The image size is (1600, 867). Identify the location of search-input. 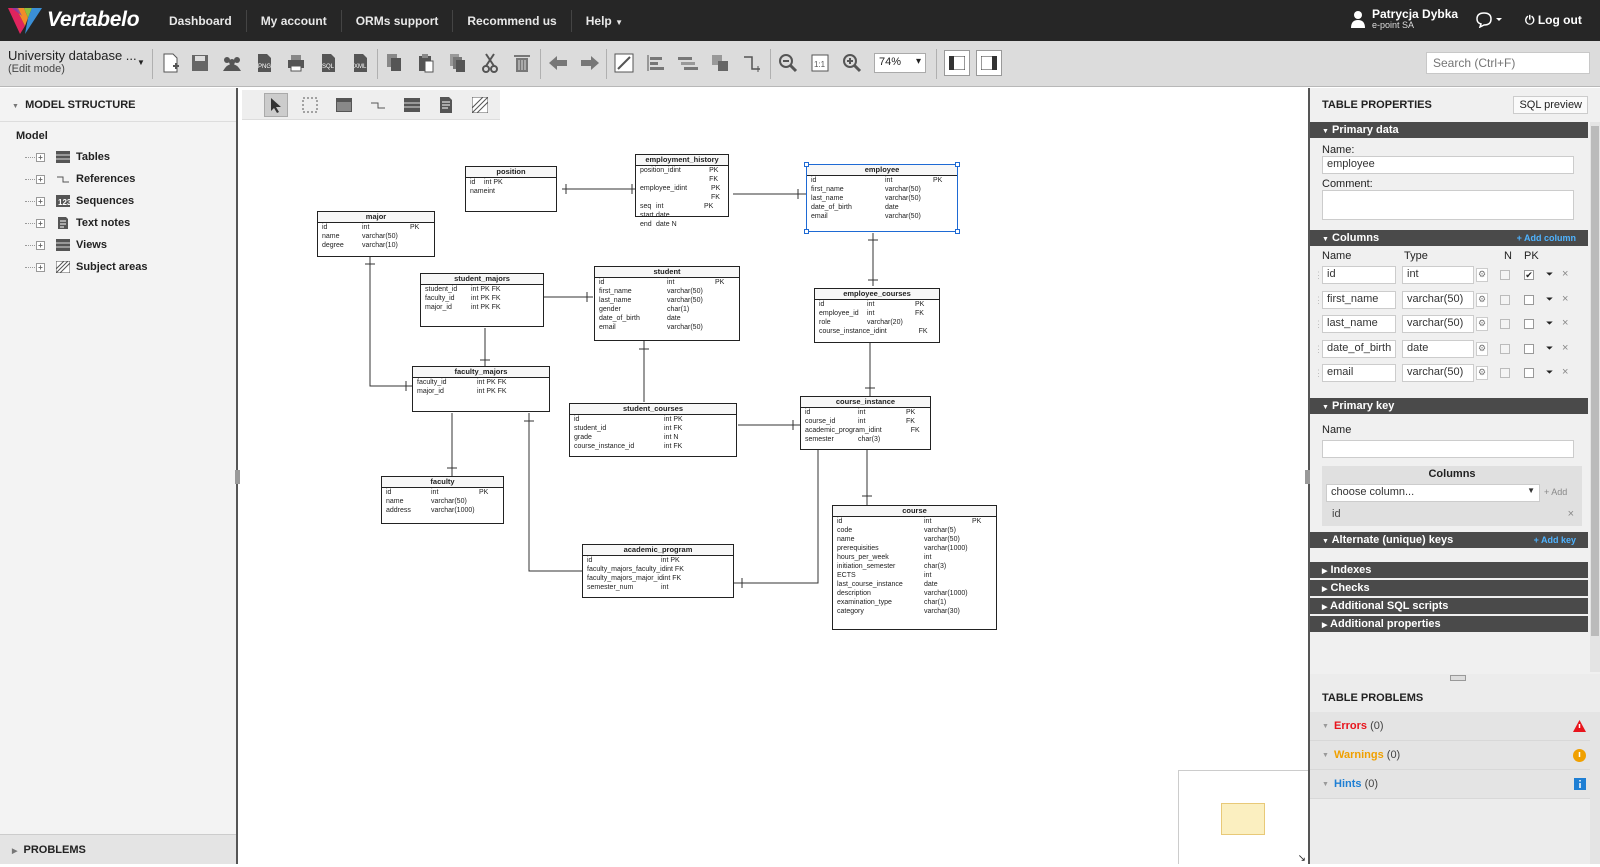
(1508, 63).